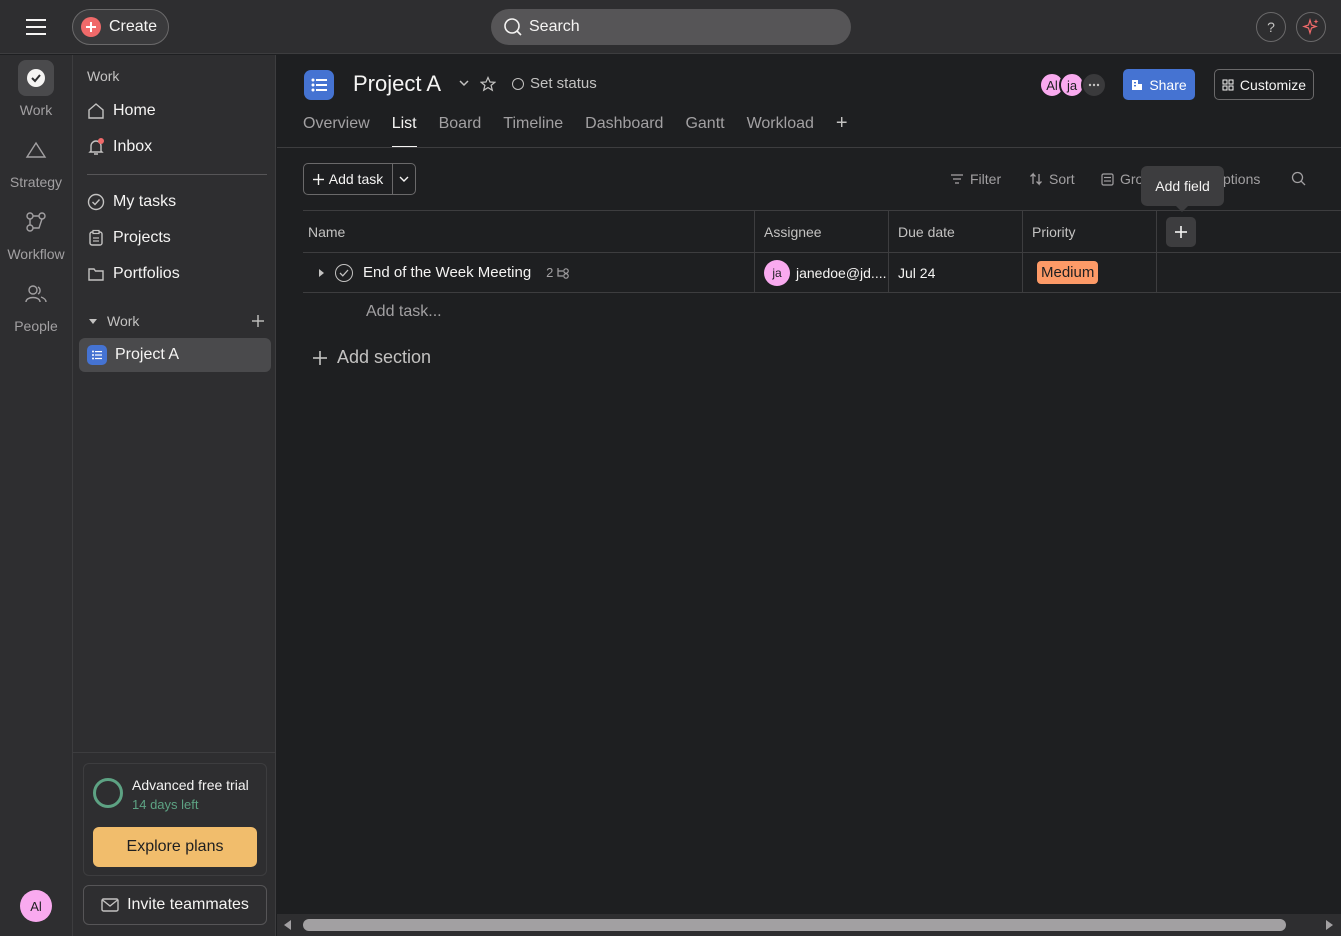  Describe the element at coordinates (1036, 179) in the screenshot. I see `sort-icon` at that location.